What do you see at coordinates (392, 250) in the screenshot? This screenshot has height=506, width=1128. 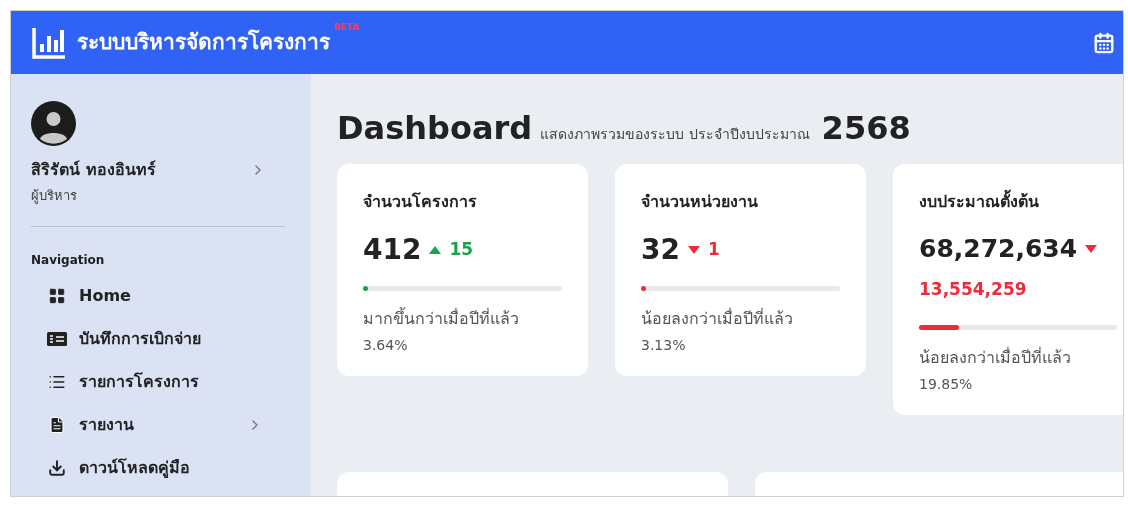 I see `stat-value: 412` at bounding box center [392, 250].